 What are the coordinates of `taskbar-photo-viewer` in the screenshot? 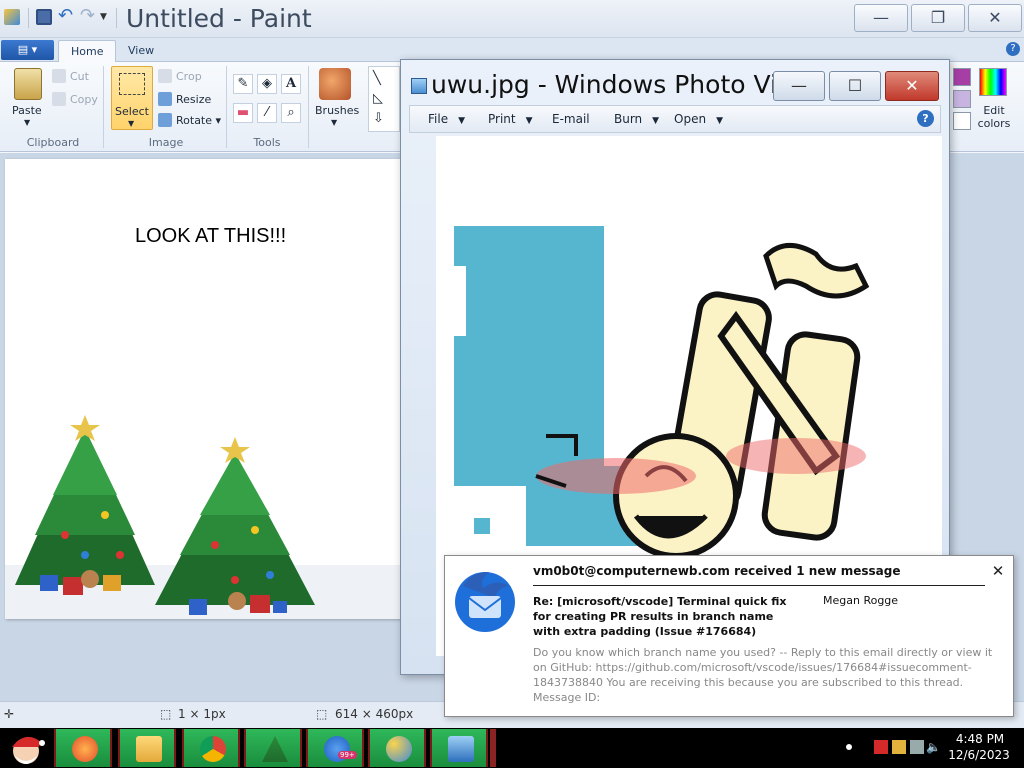 It's located at (459, 748).